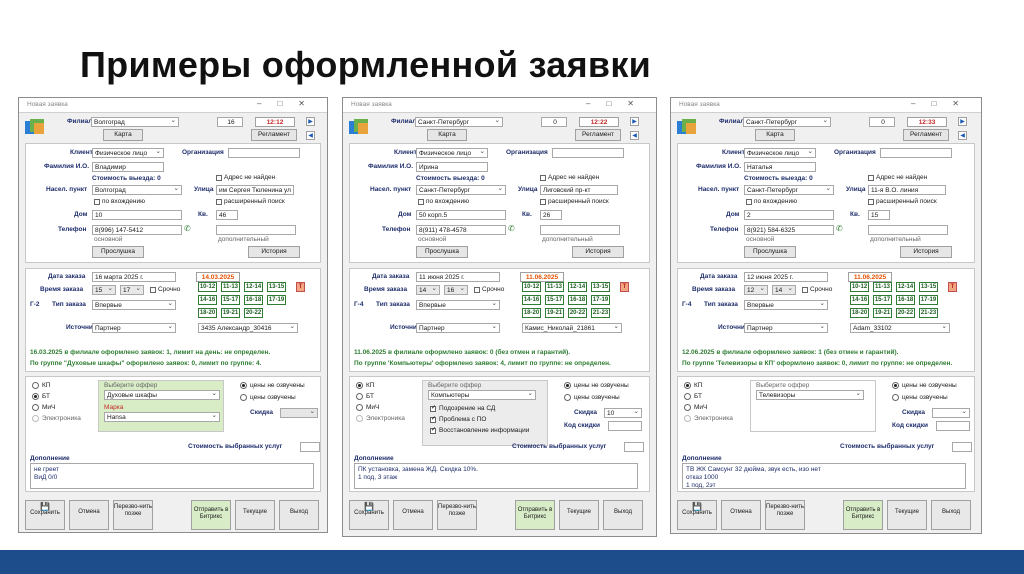 The image size is (1024, 574). What do you see at coordinates (785, 515) in the screenshot?
I see `call-later-button: Перезво-нить позже` at bounding box center [785, 515].